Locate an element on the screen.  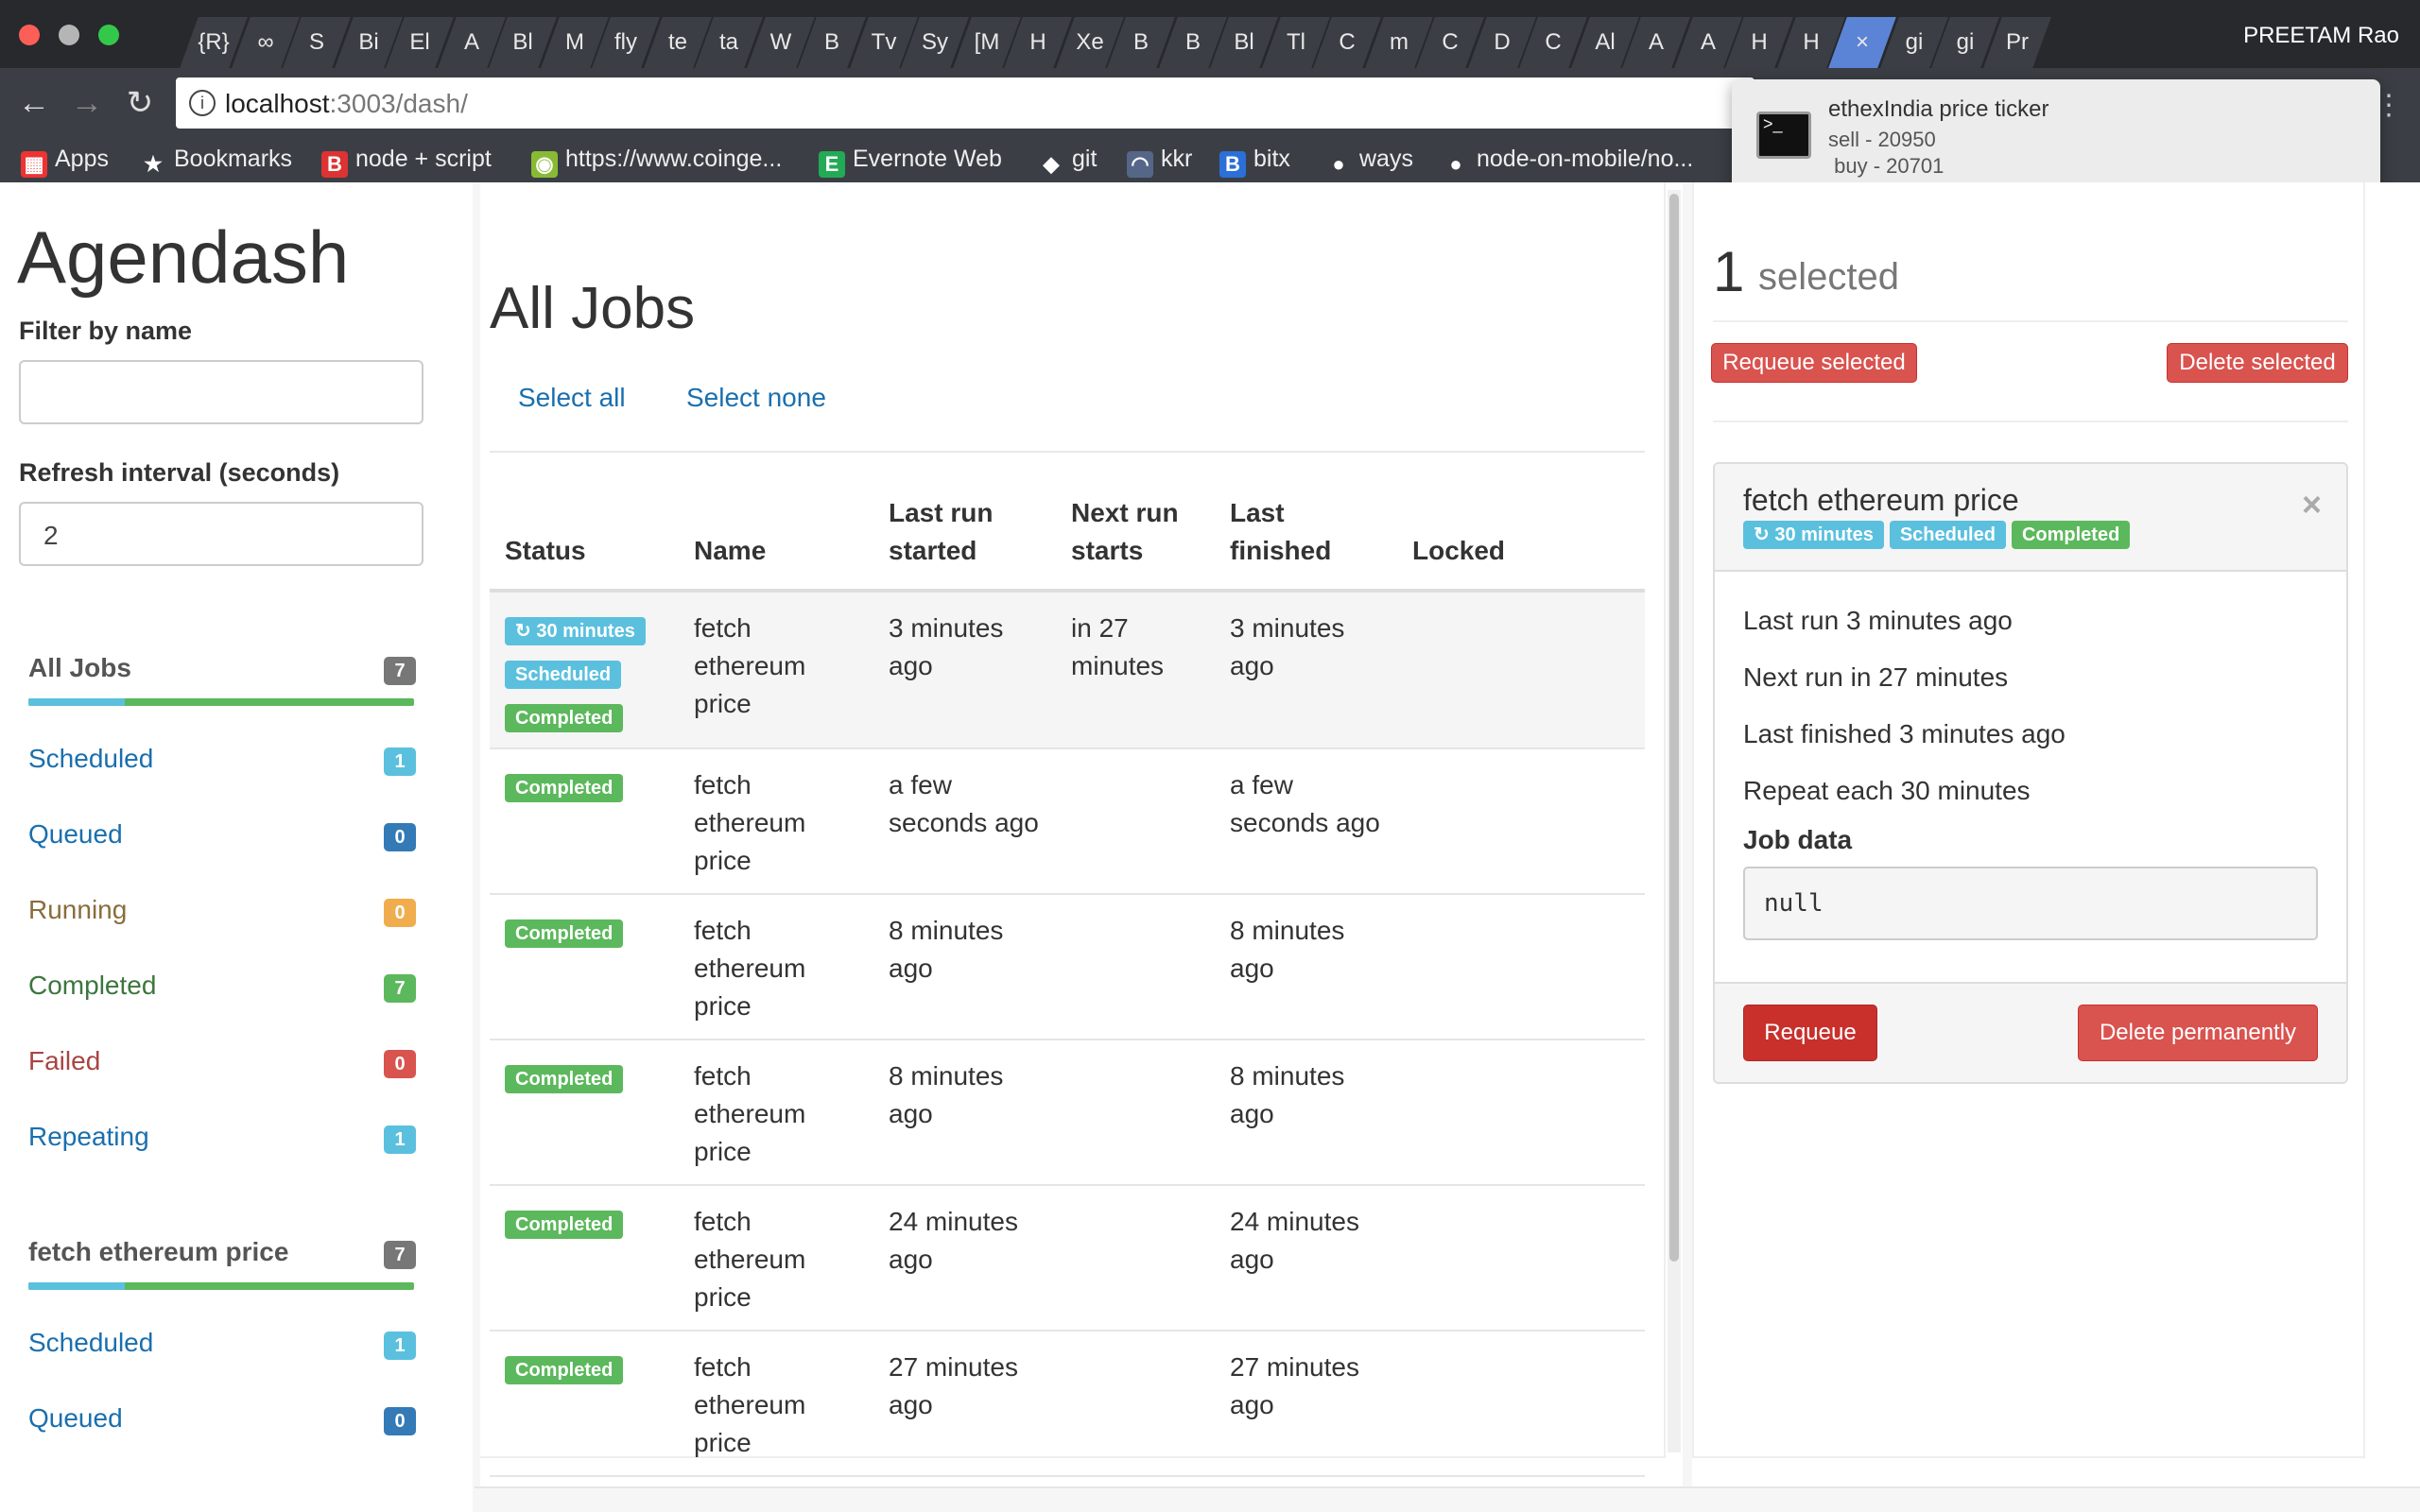
address-bar: i localhost:3003/dash/ is located at coordinates (965, 103).